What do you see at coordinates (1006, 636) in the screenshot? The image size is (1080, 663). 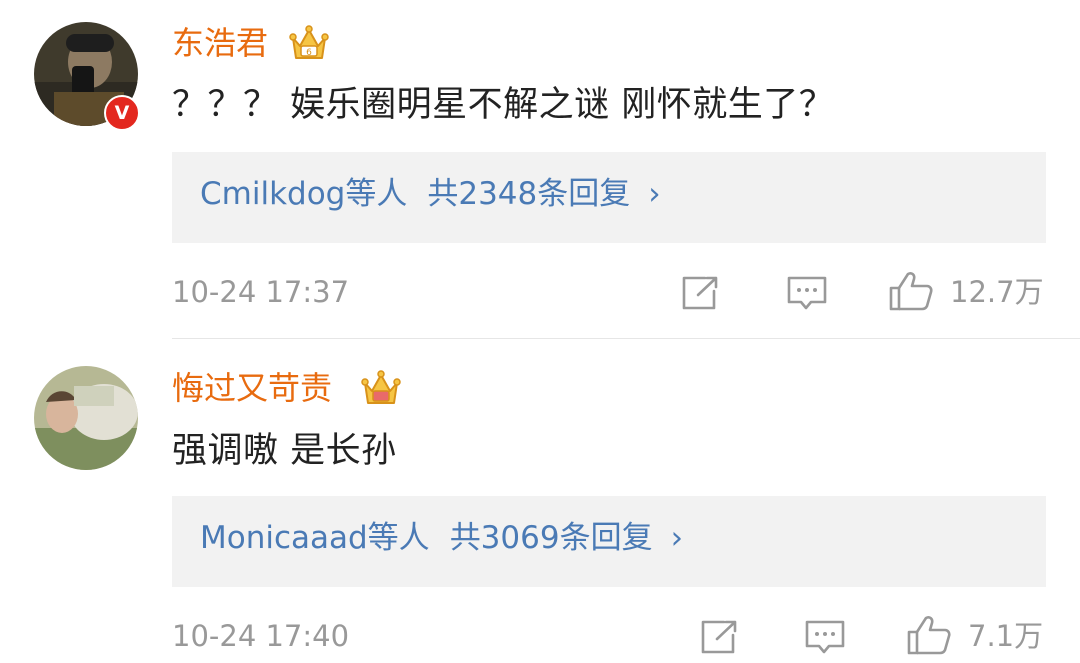 I see `like-count: 7.1万` at bounding box center [1006, 636].